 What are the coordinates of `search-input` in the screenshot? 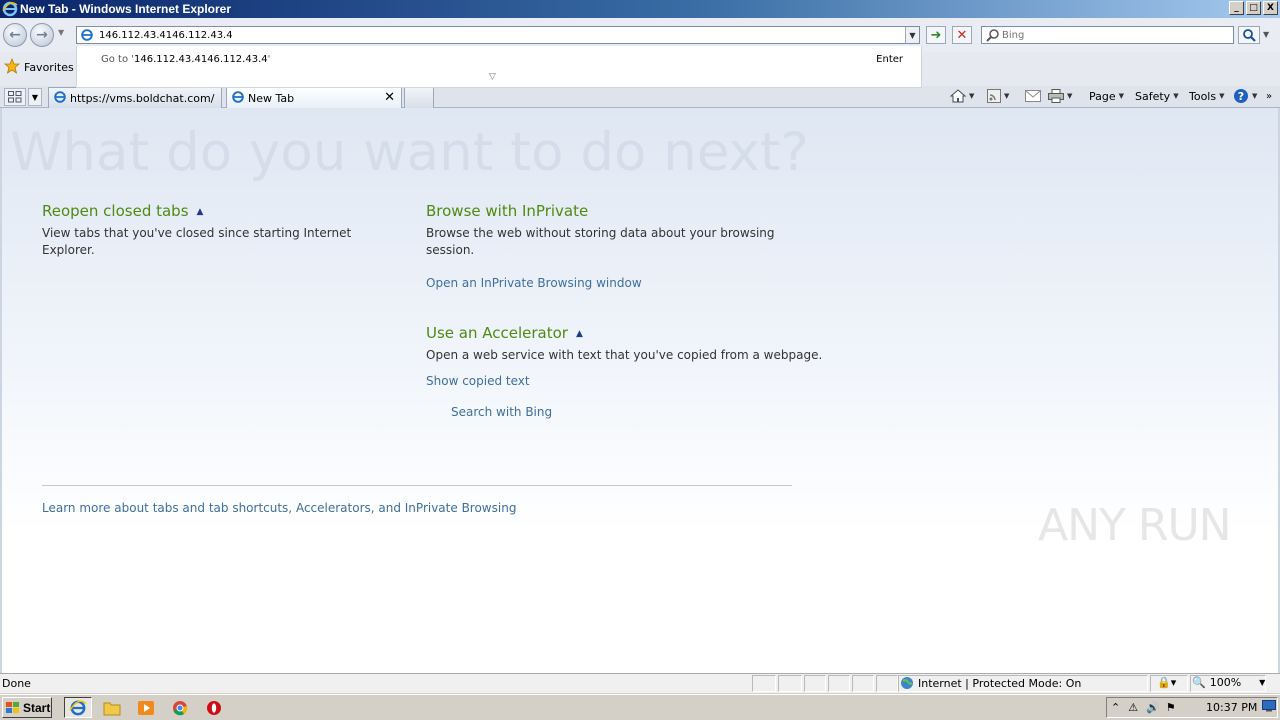 It's located at (1116, 35).